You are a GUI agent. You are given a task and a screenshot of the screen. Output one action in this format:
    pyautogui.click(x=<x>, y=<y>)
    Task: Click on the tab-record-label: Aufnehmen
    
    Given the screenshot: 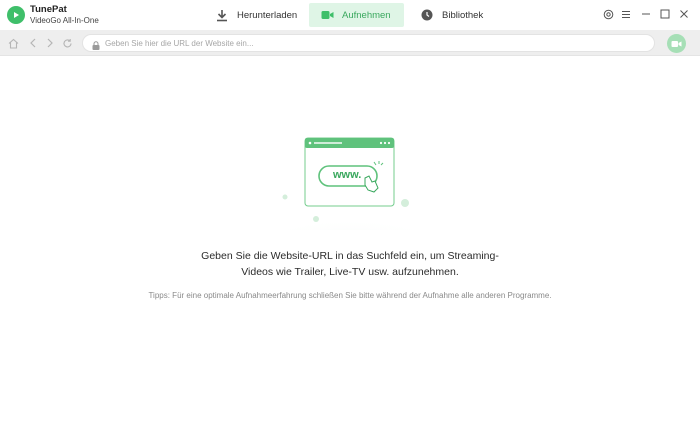 What is the action you would take?
    pyautogui.click(x=366, y=15)
    